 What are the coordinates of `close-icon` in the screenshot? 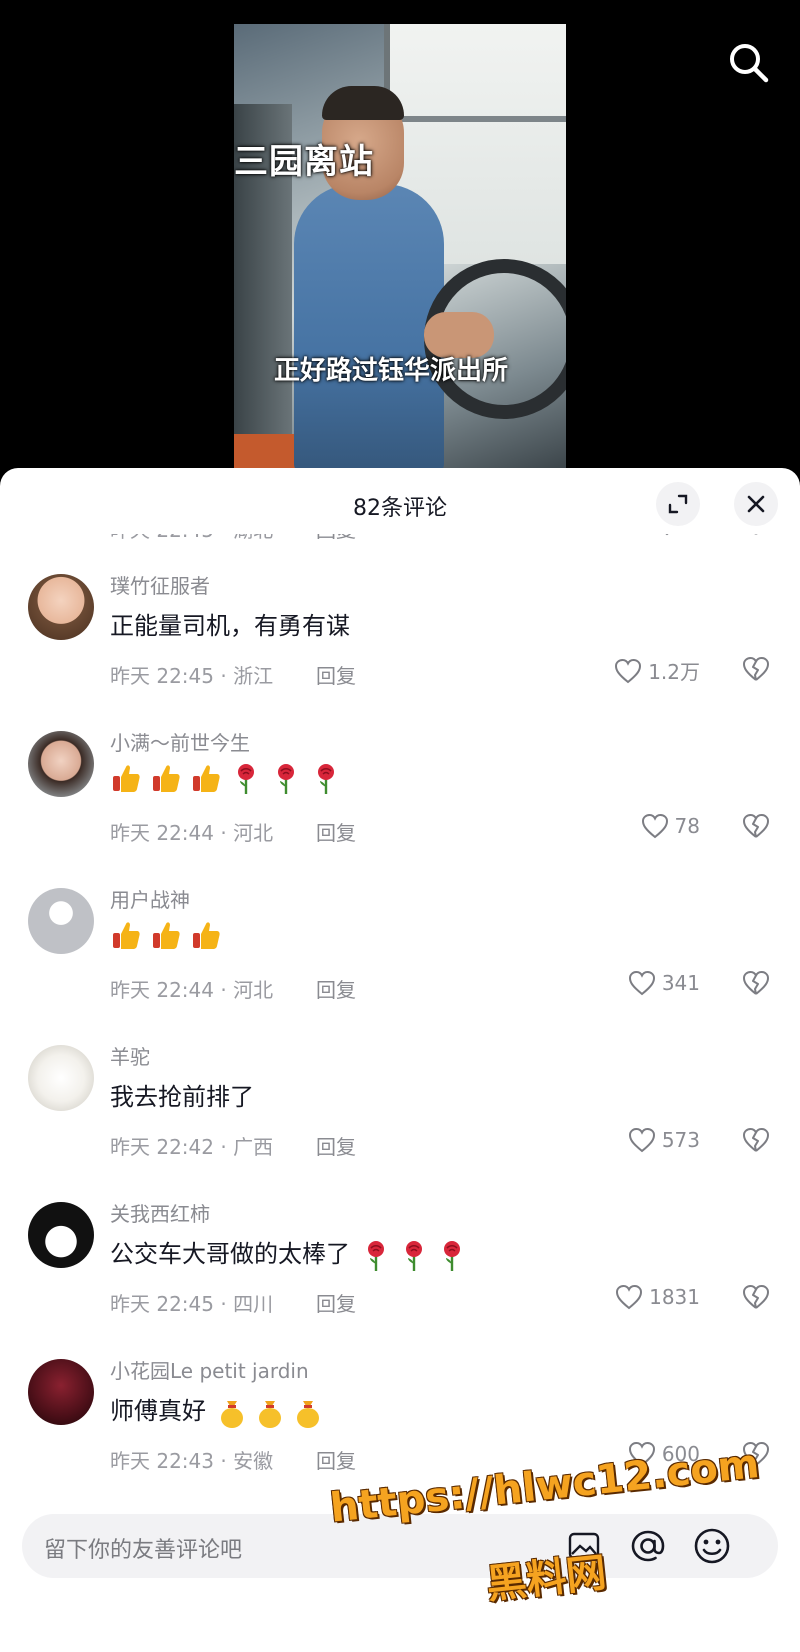 It's located at (756, 504).